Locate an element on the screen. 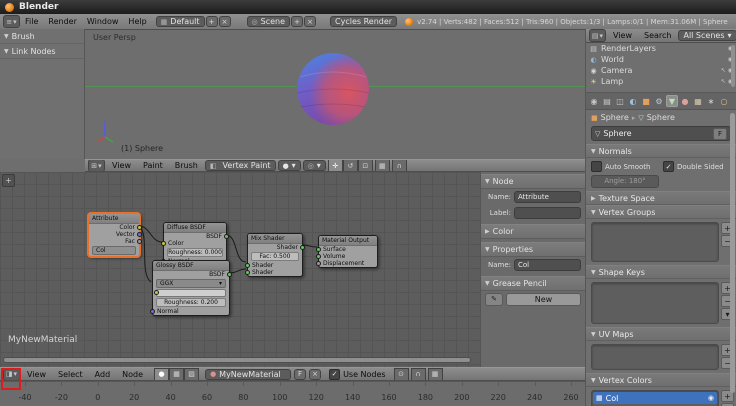  auto-smooth-angle-slider: Angle: 180° is located at coordinates (625, 181).